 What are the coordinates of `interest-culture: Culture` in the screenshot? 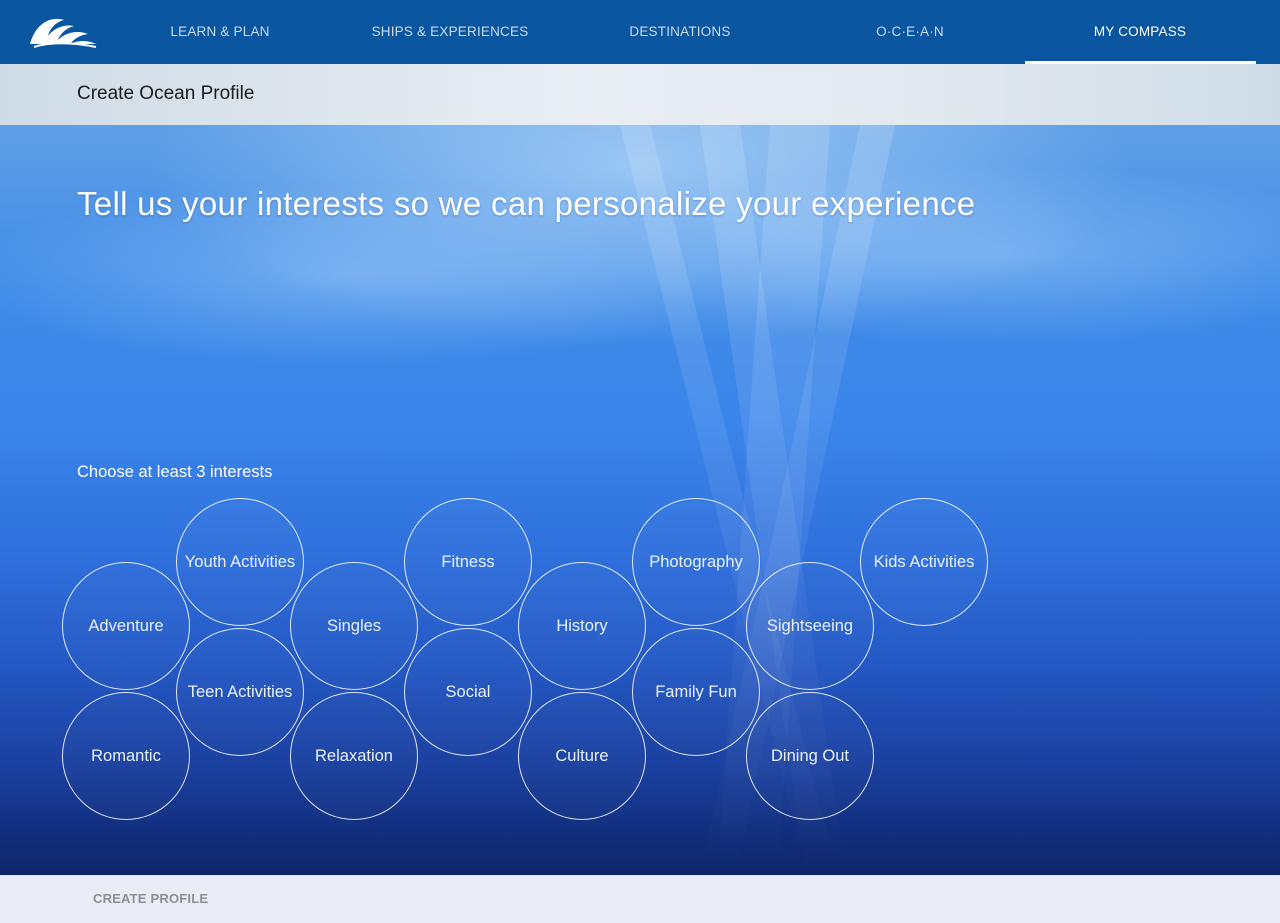 It's located at (582, 756).